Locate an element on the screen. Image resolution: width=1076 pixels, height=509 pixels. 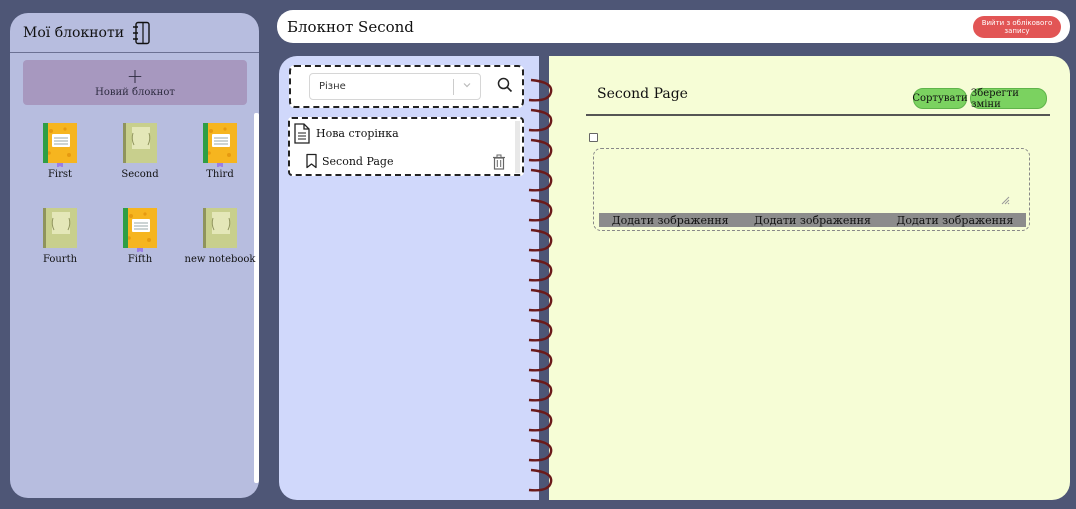
search-icon is located at coordinates (505, 85).